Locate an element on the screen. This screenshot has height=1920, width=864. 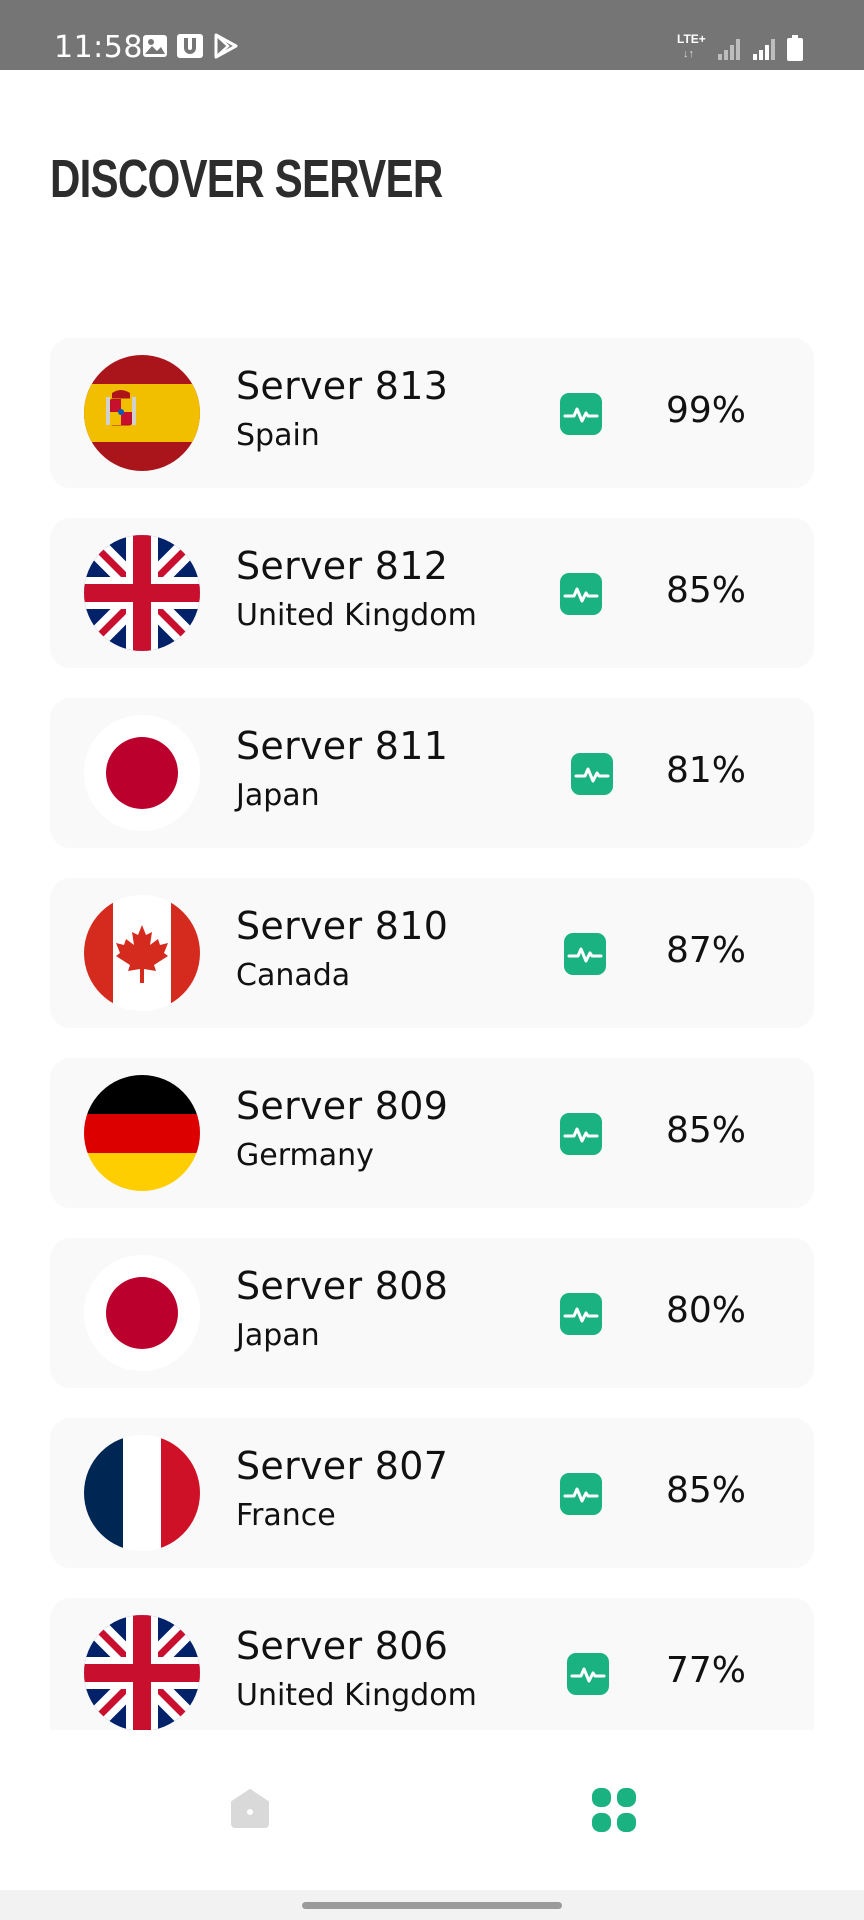
image-icon is located at coordinates (155, 46).